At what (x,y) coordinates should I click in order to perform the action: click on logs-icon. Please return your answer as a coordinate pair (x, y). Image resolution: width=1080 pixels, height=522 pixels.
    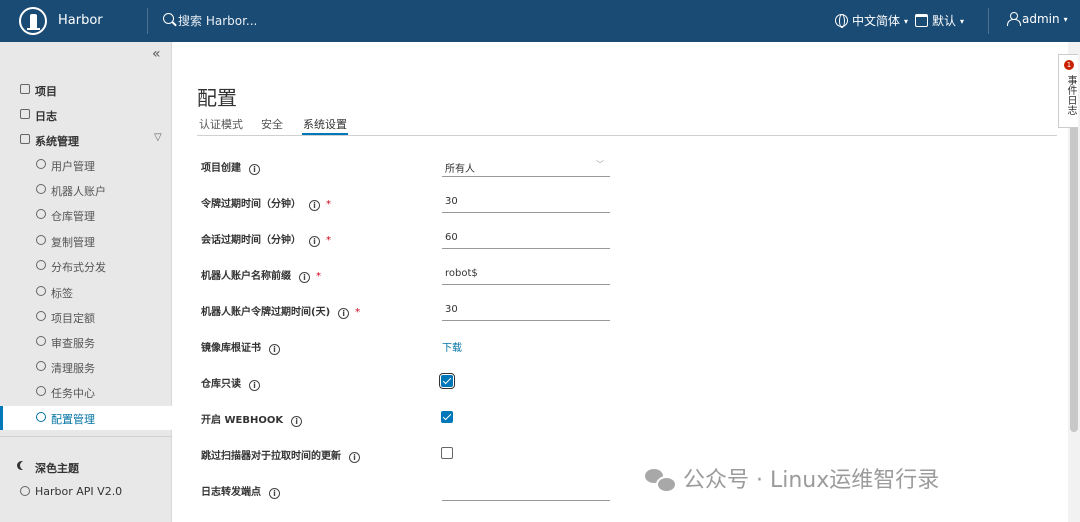
    Looking at the image, I should click on (25, 114).